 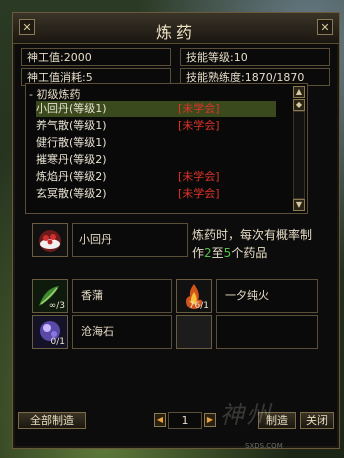 I want to click on material-slot: ∞/3, so click(x=50, y=296).